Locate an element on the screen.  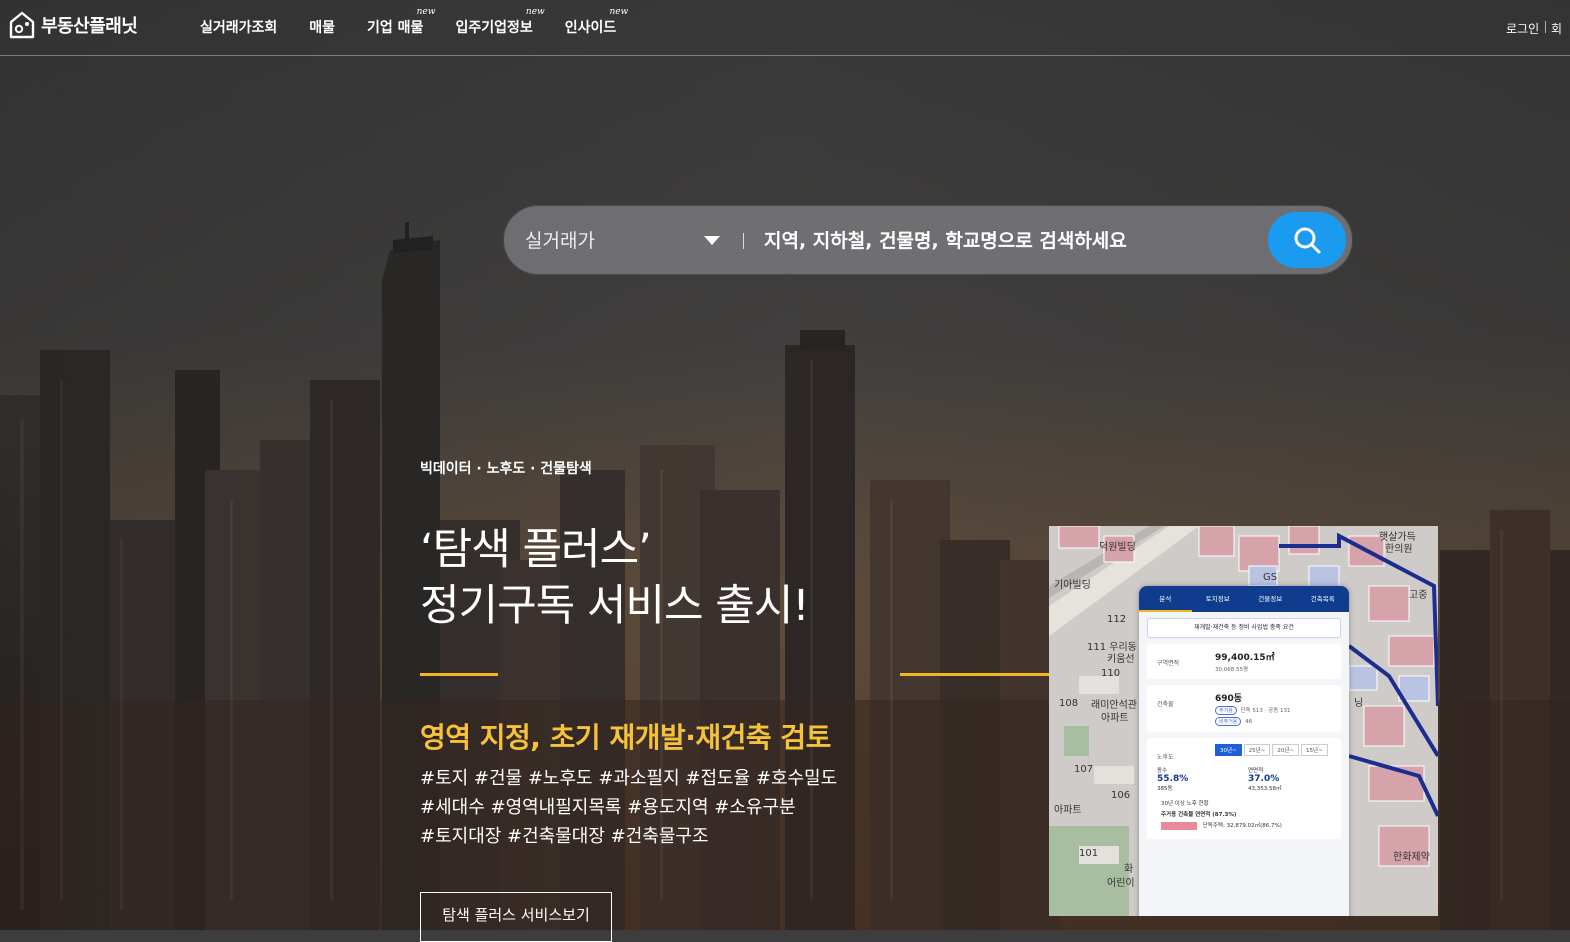
map-label: 기아빌딩 is located at coordinates (1072, 585).